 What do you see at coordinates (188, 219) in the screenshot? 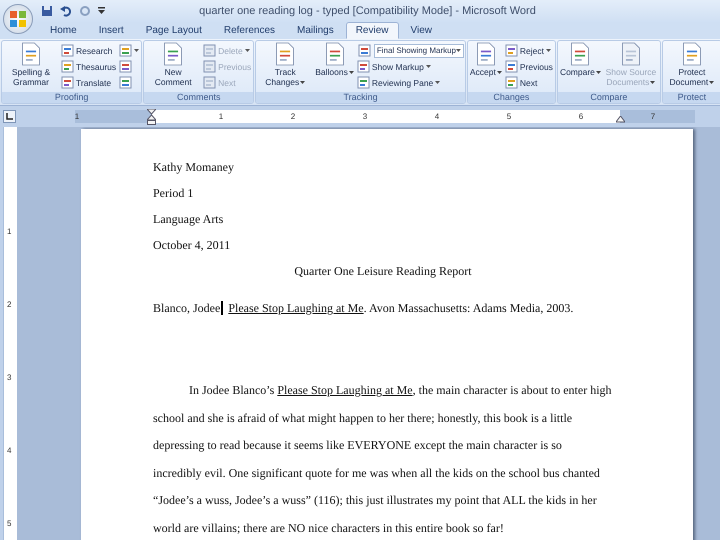
I see `header-line: Language Arts` at bounding box center [188, 219].